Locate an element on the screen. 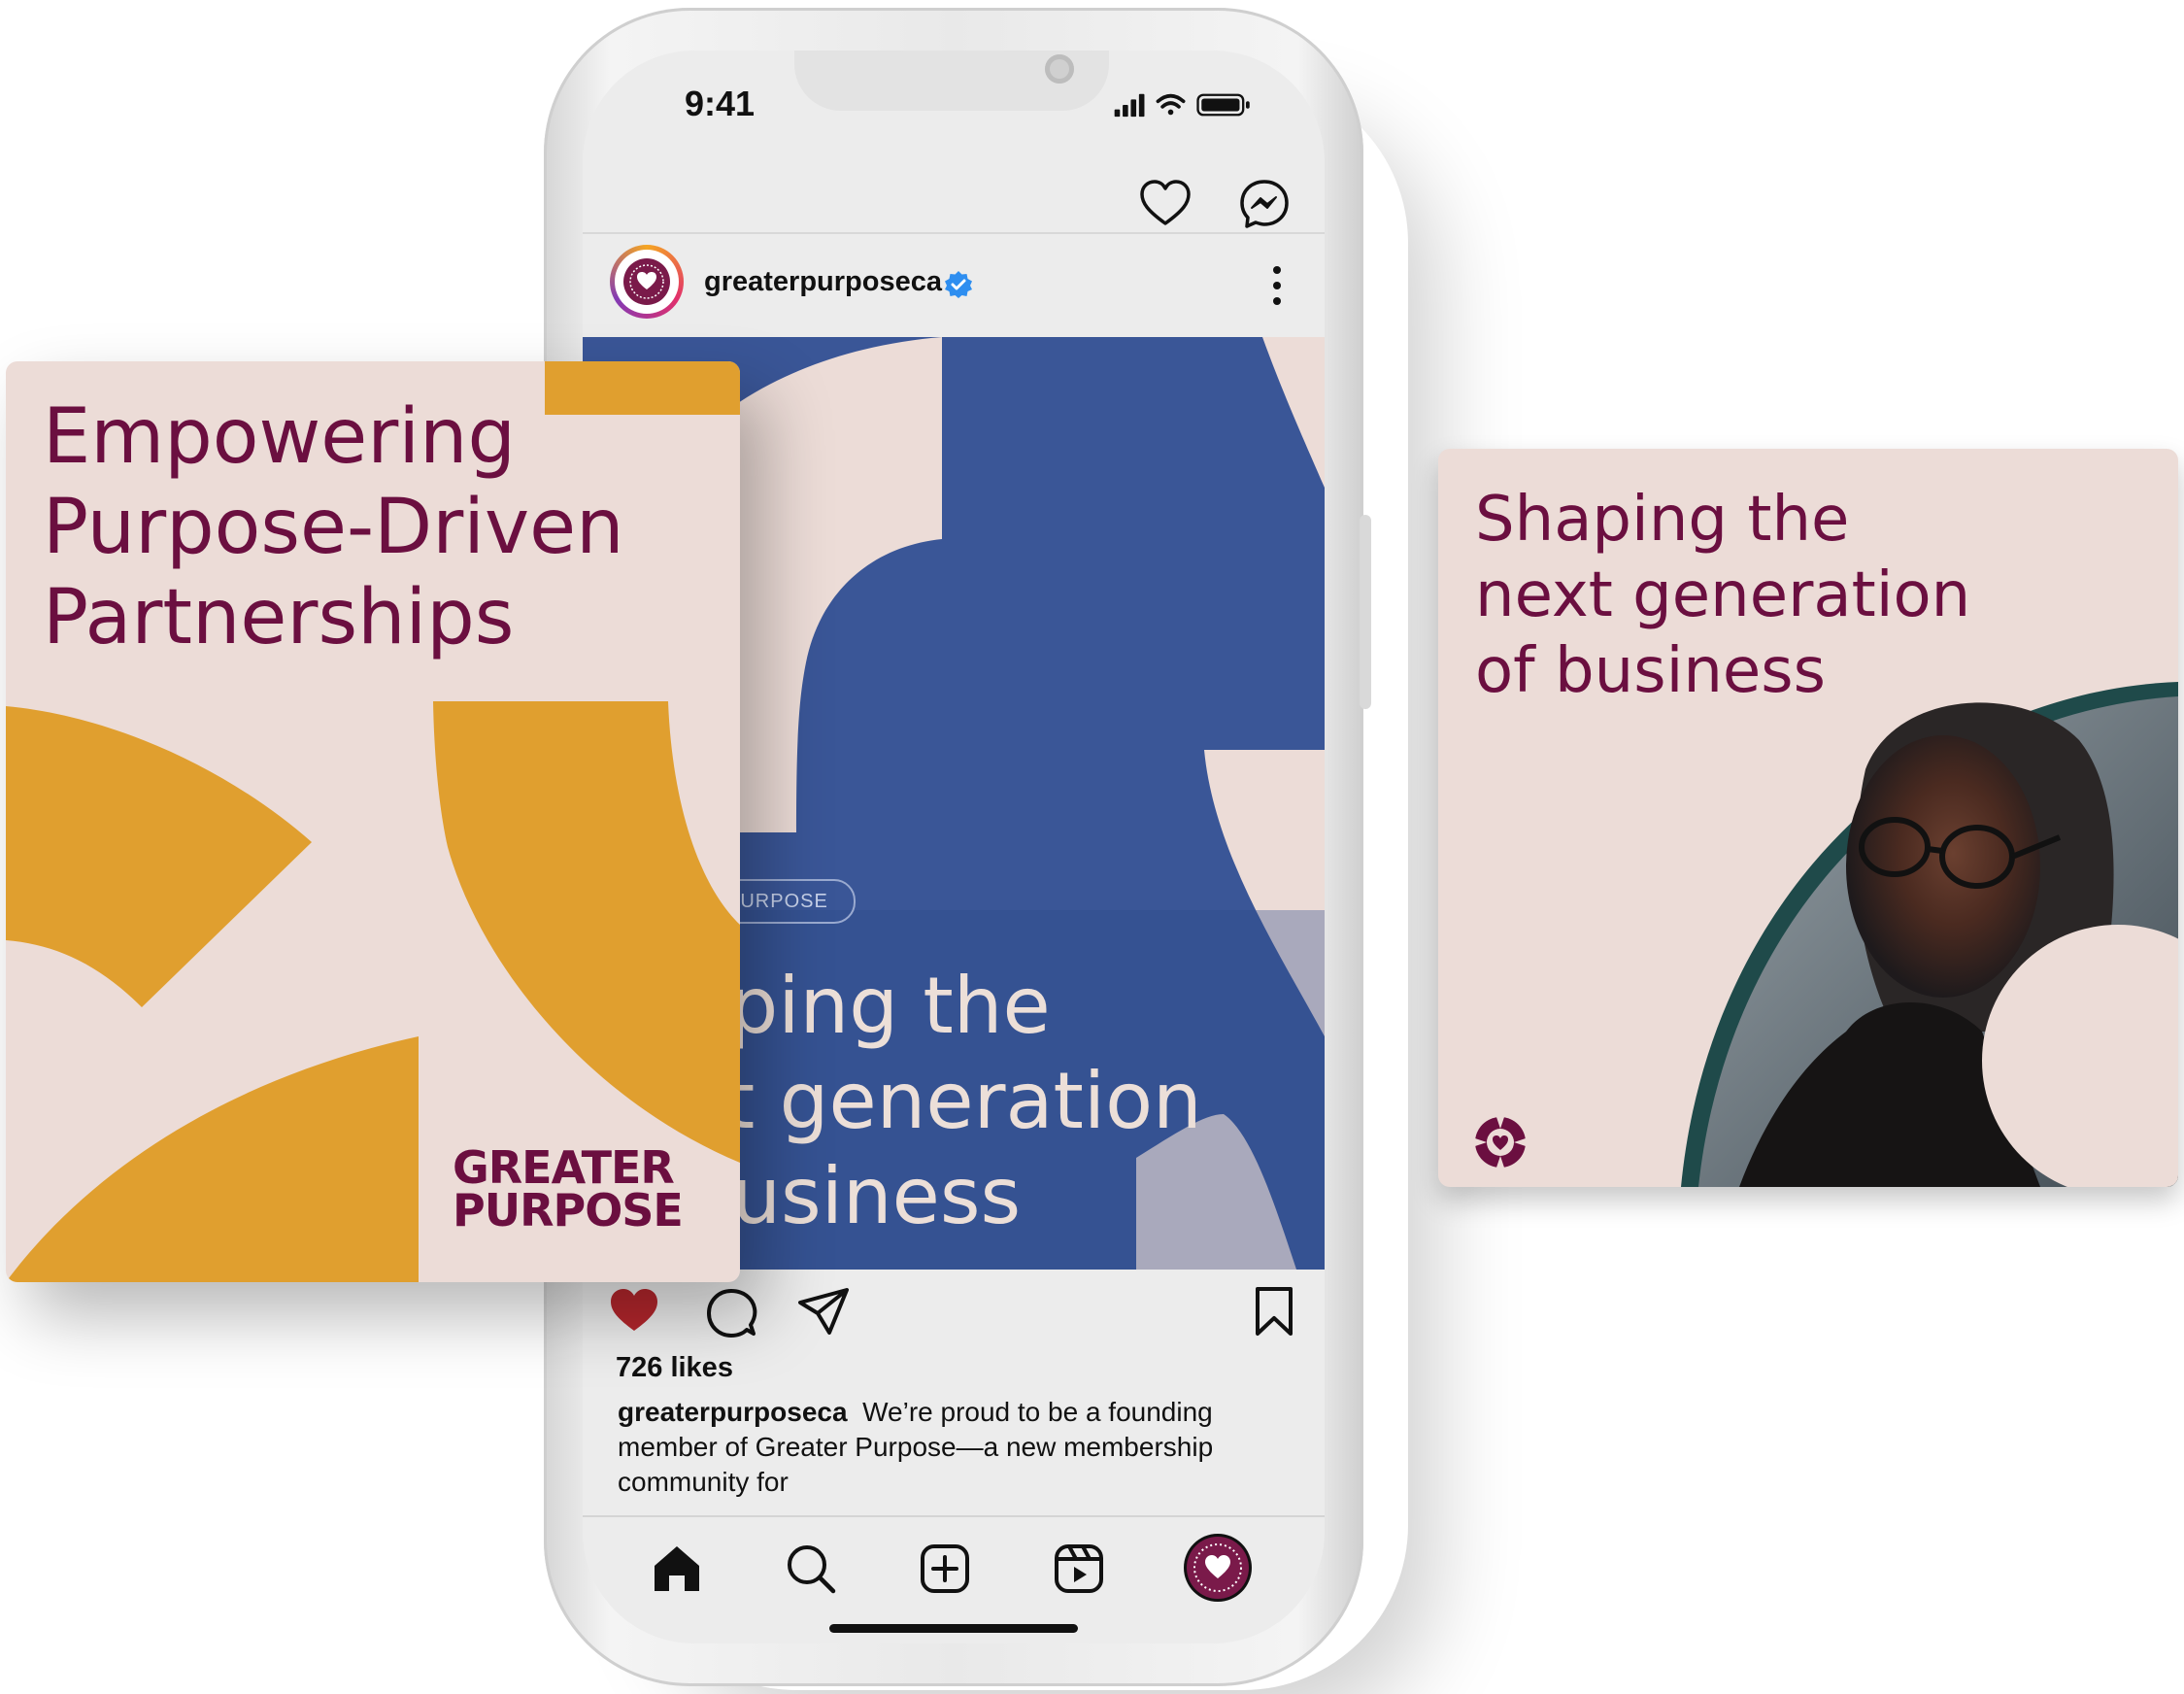  greater-purpose-wordmark: GREATER PURPOSE is located at coordinates (568, 1189).